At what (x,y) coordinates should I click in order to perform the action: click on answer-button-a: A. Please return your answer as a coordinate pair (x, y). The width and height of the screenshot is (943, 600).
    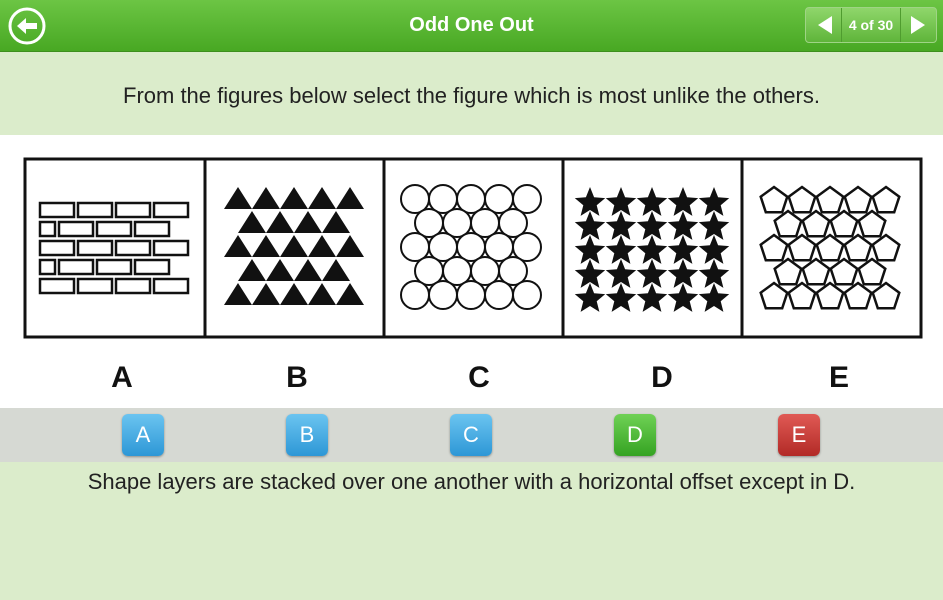
    Looking at the image, I should click on (143, 435).